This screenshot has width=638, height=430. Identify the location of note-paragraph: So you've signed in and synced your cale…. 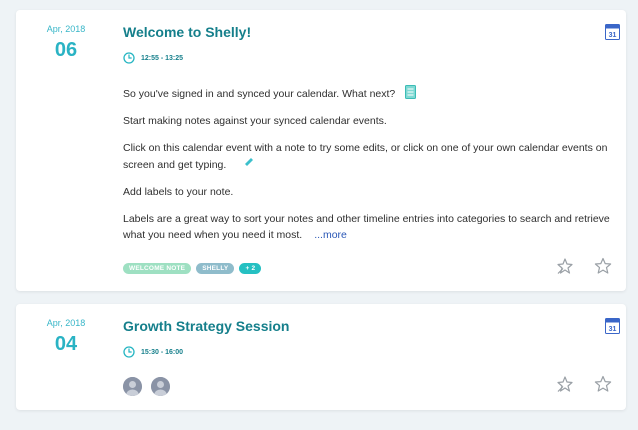
(370, 93).